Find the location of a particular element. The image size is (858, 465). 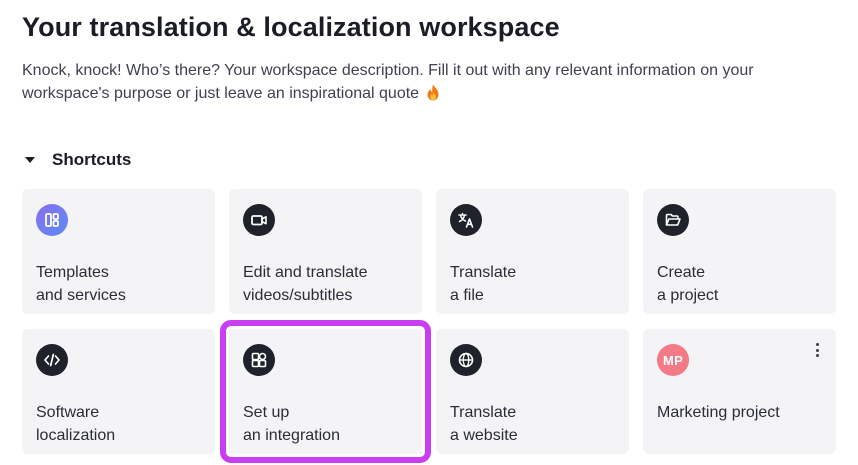

shortcut-software-localization: Software localization is located at coordinates (118, 391).